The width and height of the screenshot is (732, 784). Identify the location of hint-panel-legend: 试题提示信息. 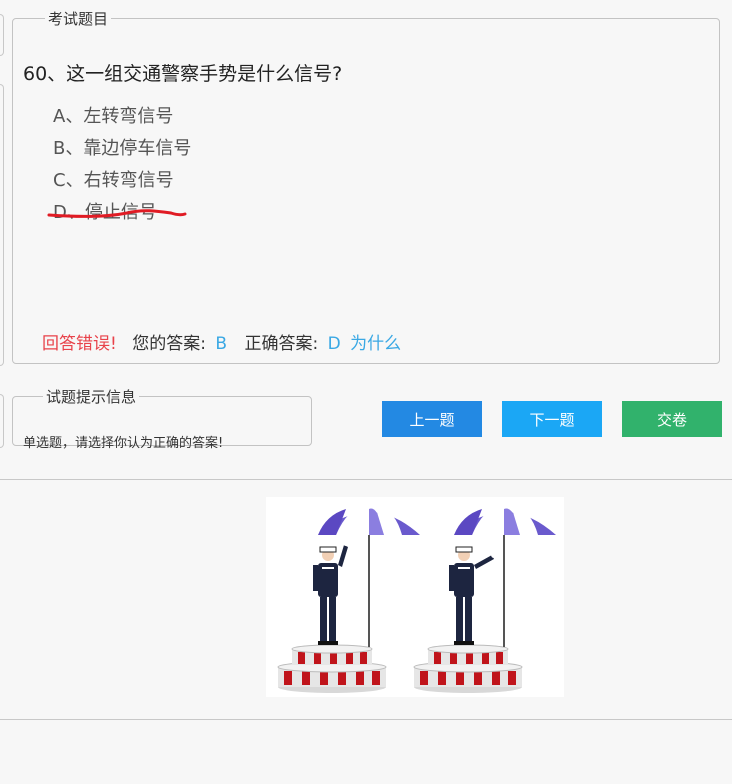
(91, 397).